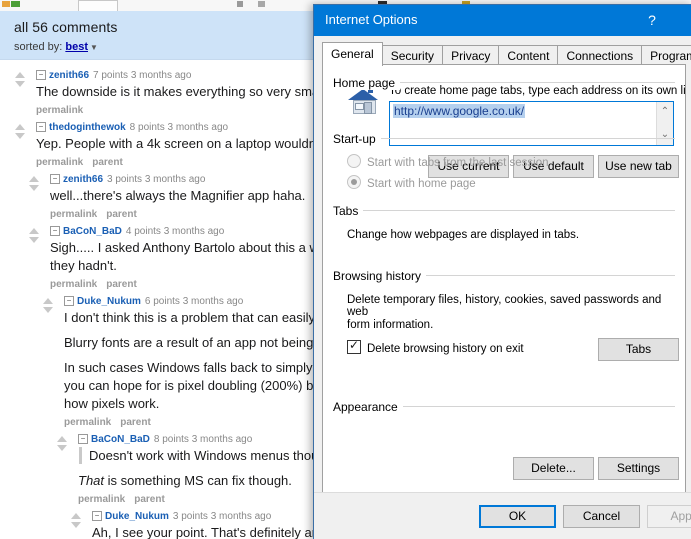 This screenshot has width=691, height=539. What do you see at coordinates (509, 276) in the screenshot?
I see `browsing-history-group: Browsing history` at bounding box center [509, 276].